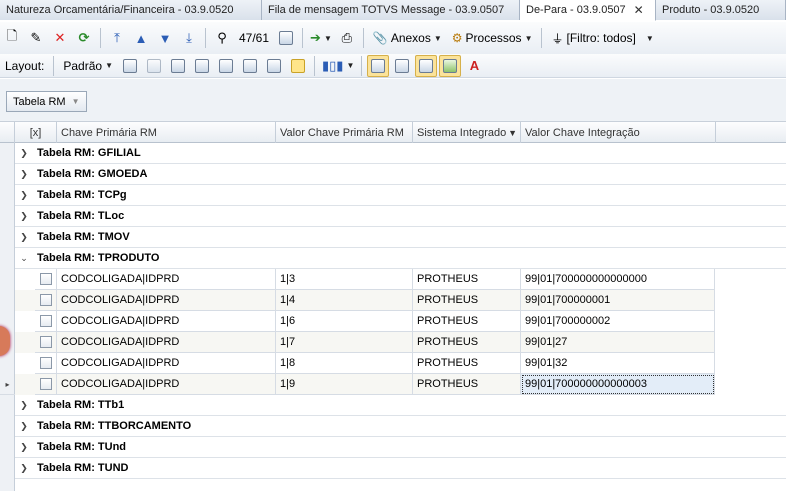  What do you see at coordinates (117, 38) in the screenshot?
I see `first-record-button: ⤒` at bounding box center [117, 38].